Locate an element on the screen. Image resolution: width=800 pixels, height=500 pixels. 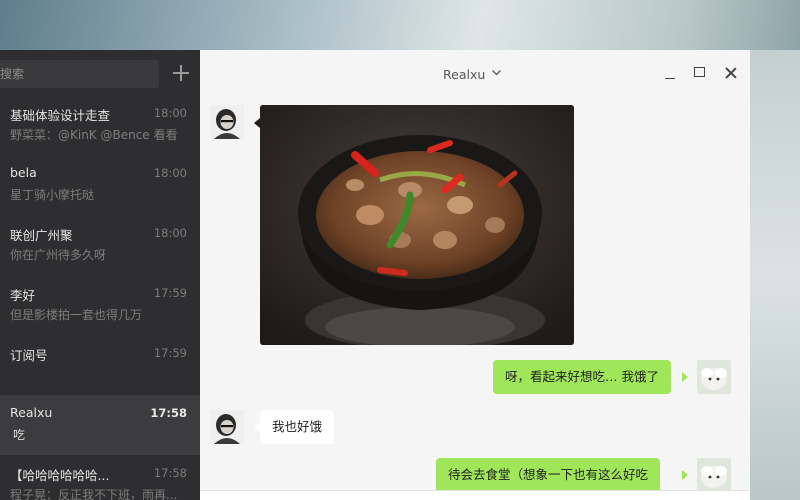
conversation-item: 订阅号 17:59 is located at coordinates (100, 365).